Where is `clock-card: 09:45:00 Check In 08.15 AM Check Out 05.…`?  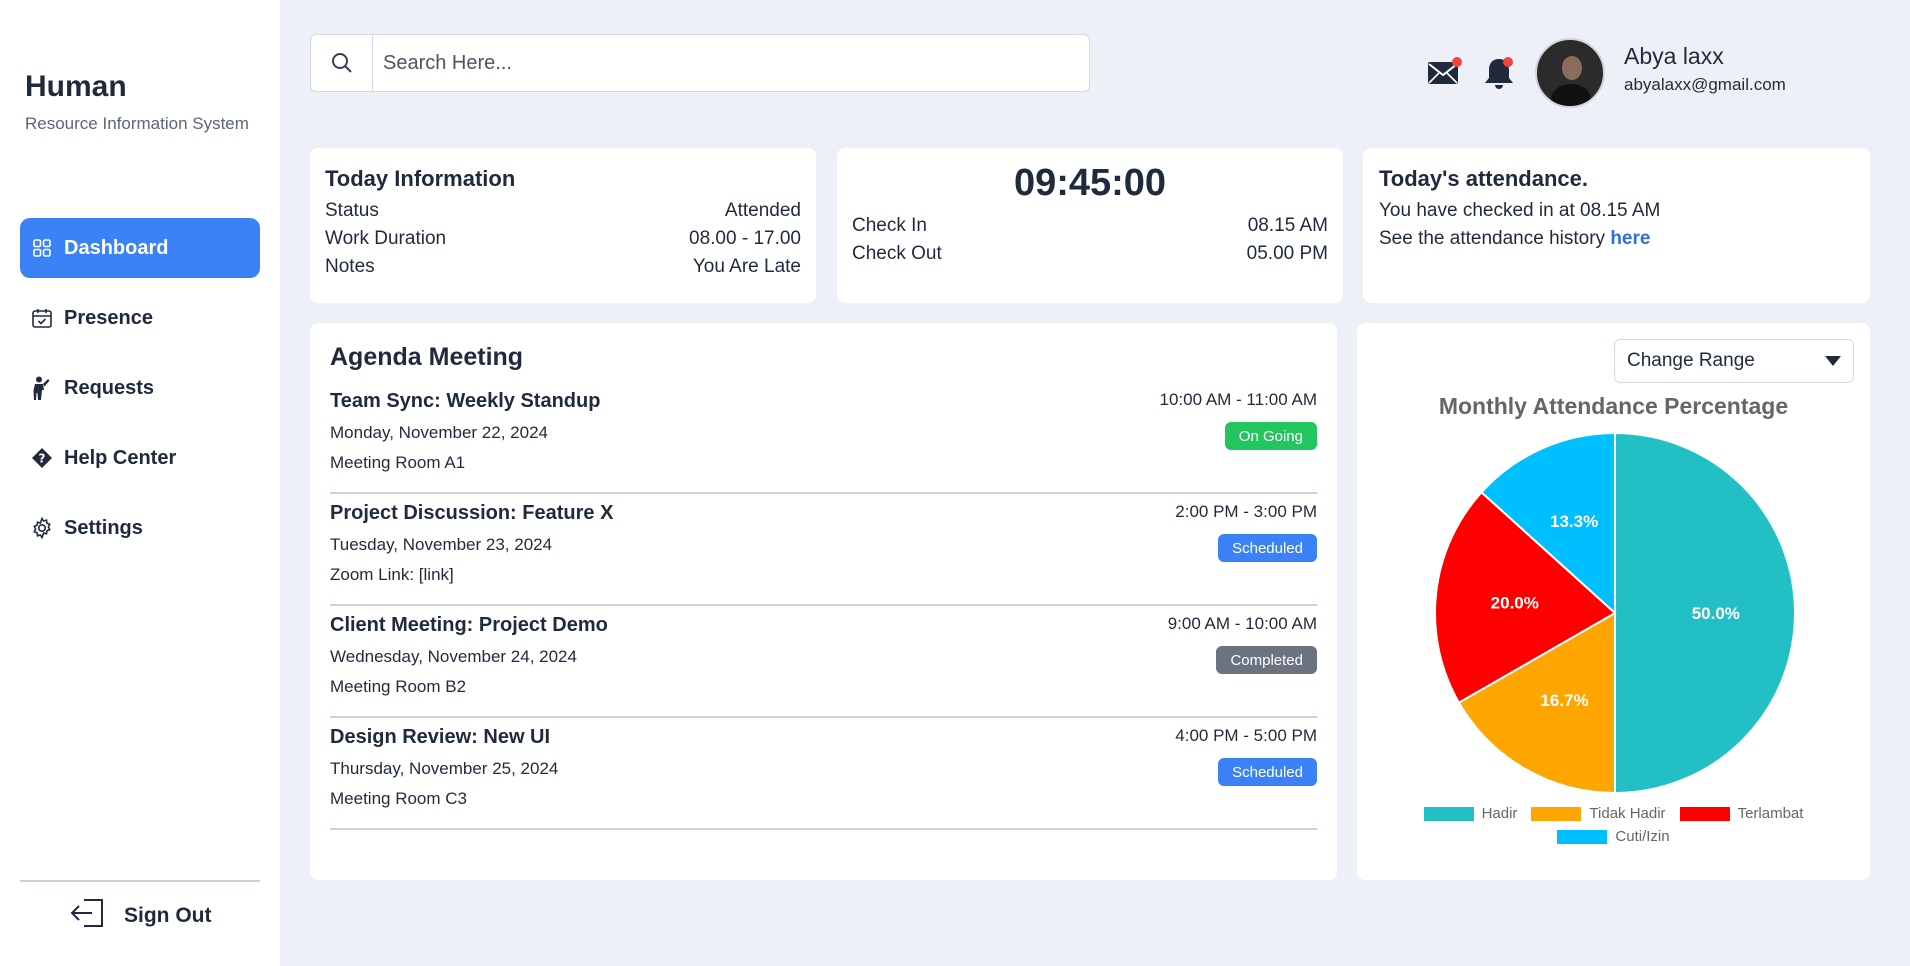
clock-card: 09:45:00 Check In 08.15 AM Check Out 05.… is located at coordinates (1090, 225).